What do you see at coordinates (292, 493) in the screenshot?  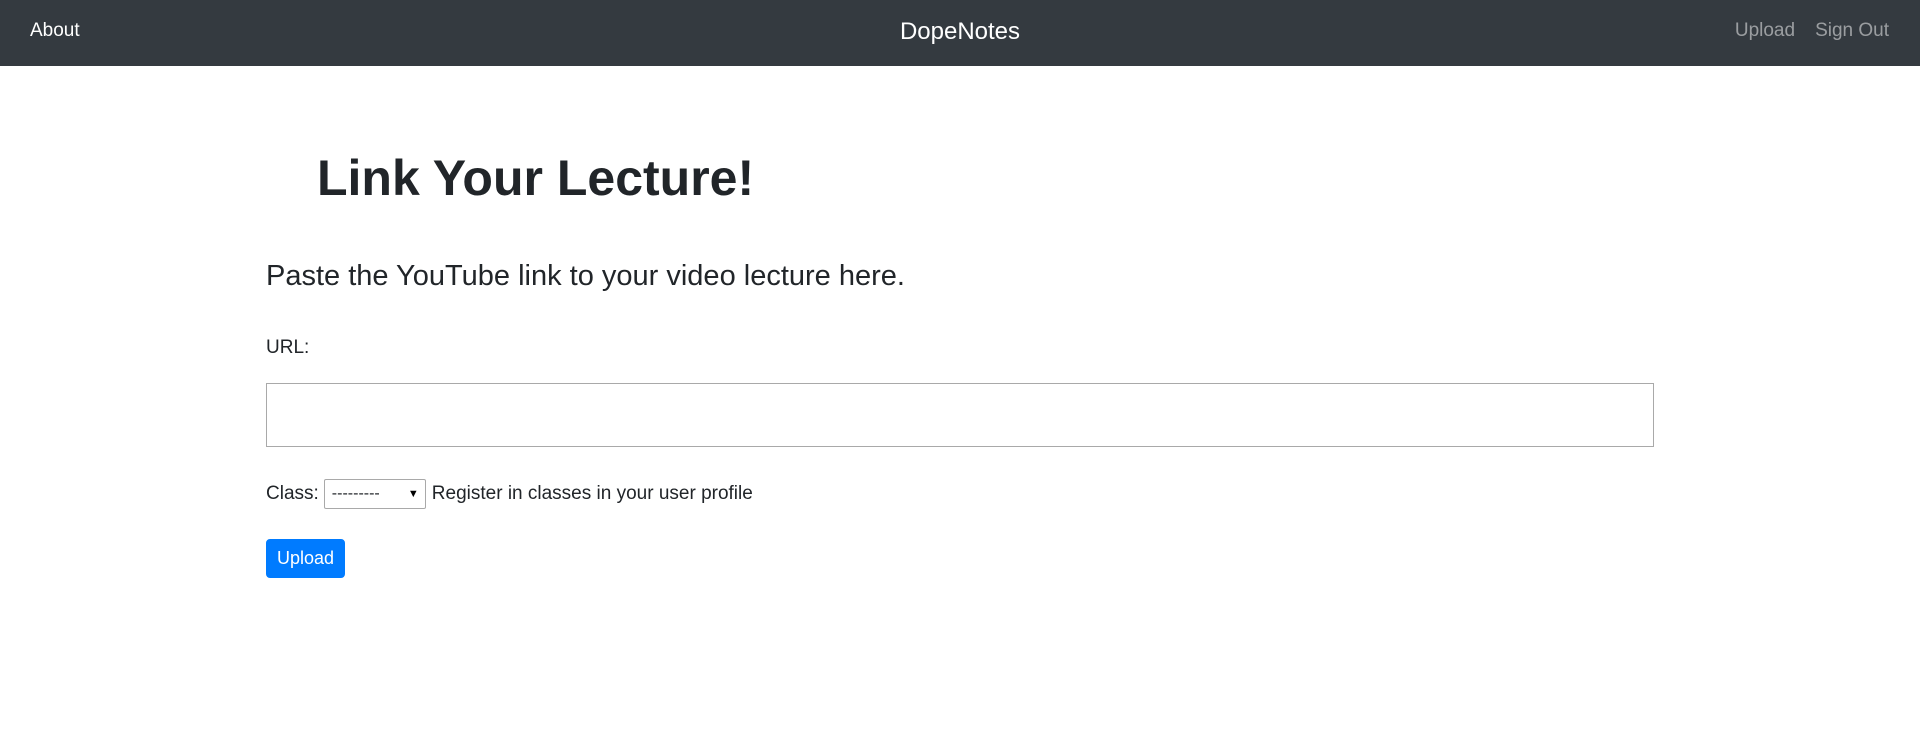 I see `class-label: Class:` at bounding box center [292, 493].